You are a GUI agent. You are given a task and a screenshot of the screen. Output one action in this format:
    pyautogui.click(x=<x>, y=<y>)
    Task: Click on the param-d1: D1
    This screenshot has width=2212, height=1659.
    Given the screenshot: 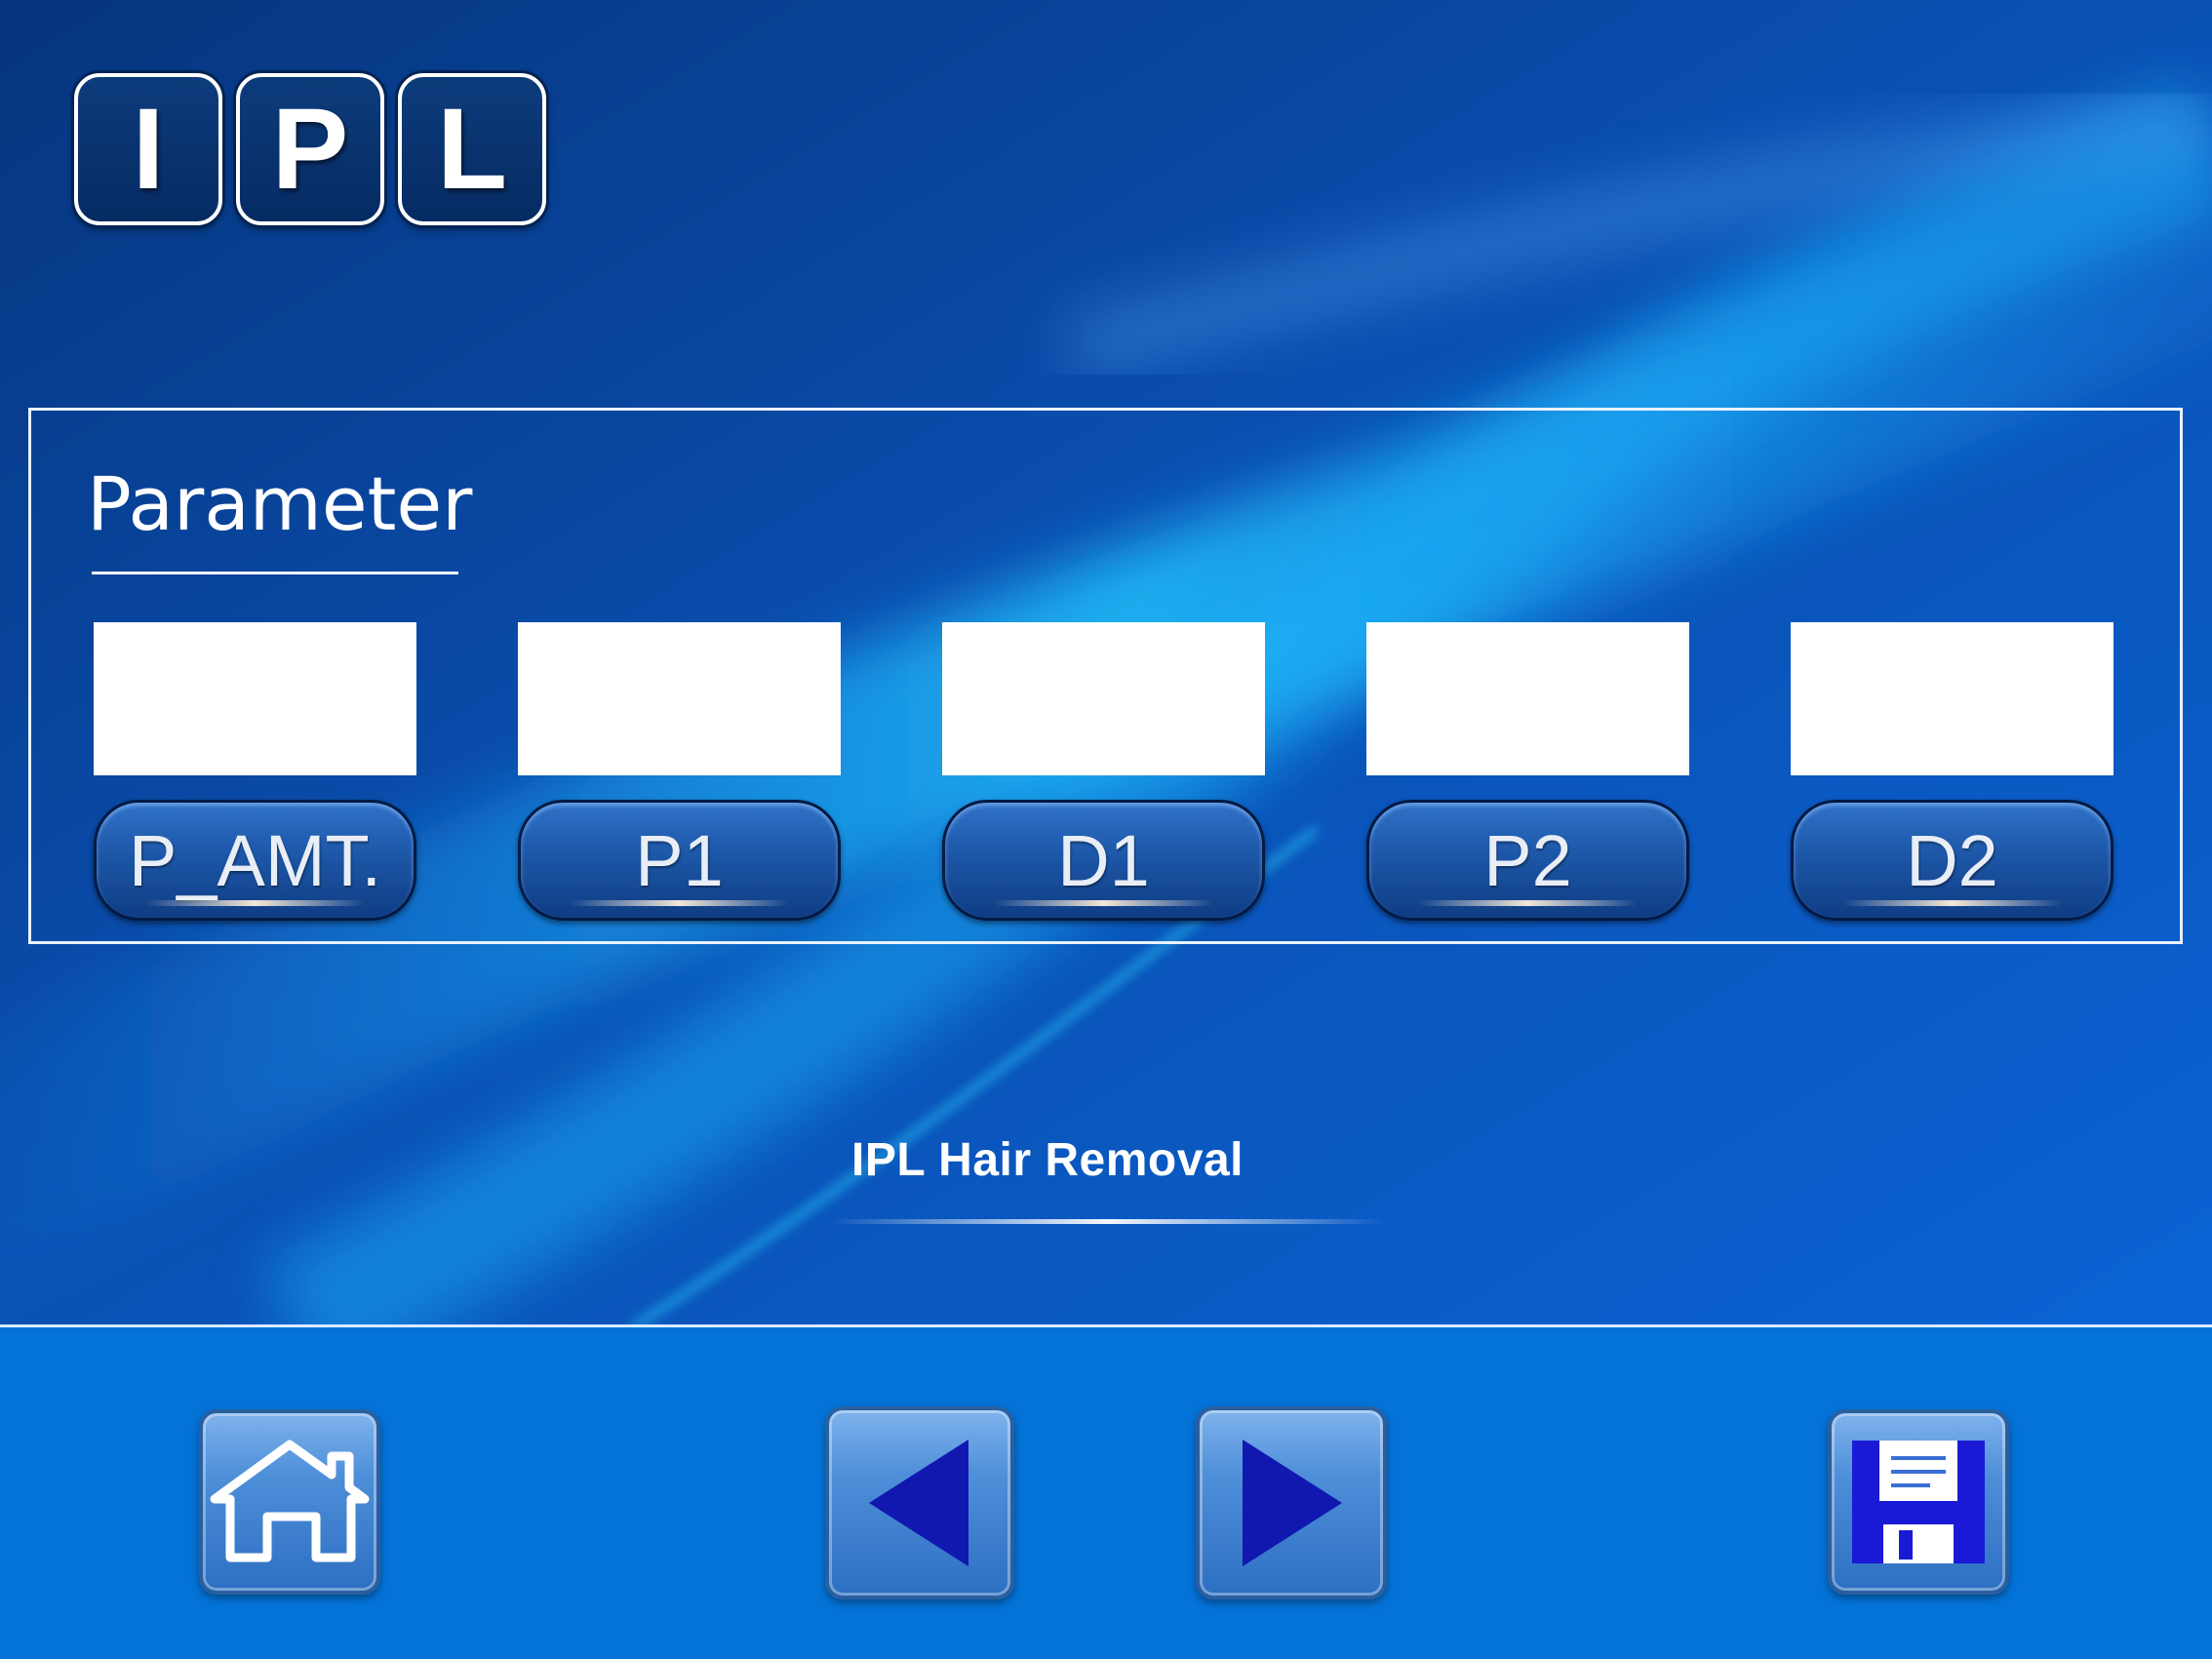 What is the action you would take?
    pyautogui.click(x=1103, y=771)
    